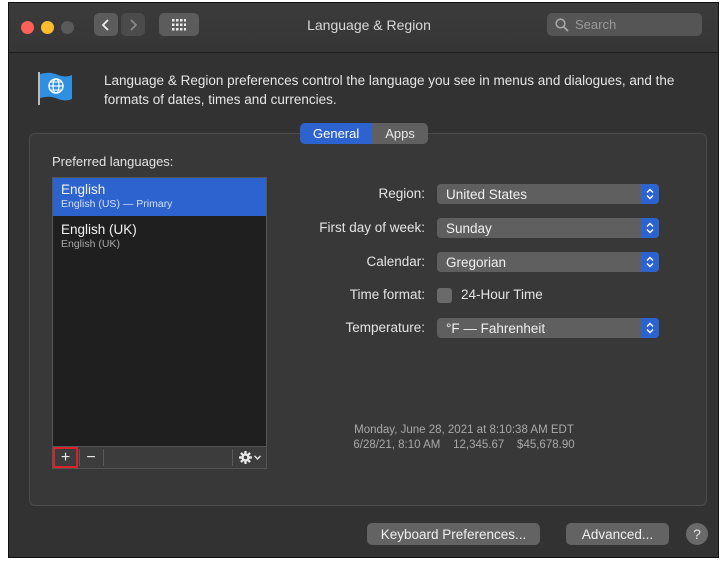 The image size is (721, 561). What do you see at coordinates (159, 458) in the screenshot?
I see `list-toolbar: + −` at bounding box center [159, 458].